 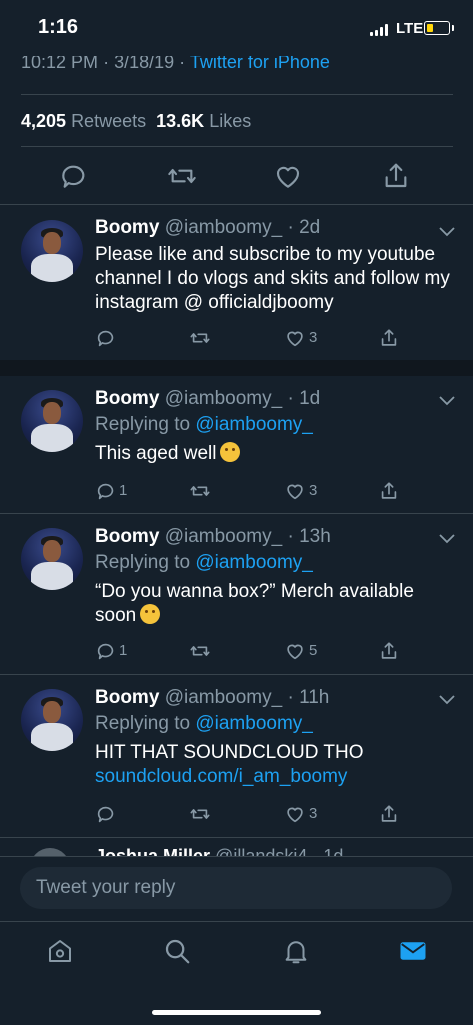 What do you see at coordinates (177, 951) in the screenshot?
I see `search-icon` at bounding box center [177, 951].